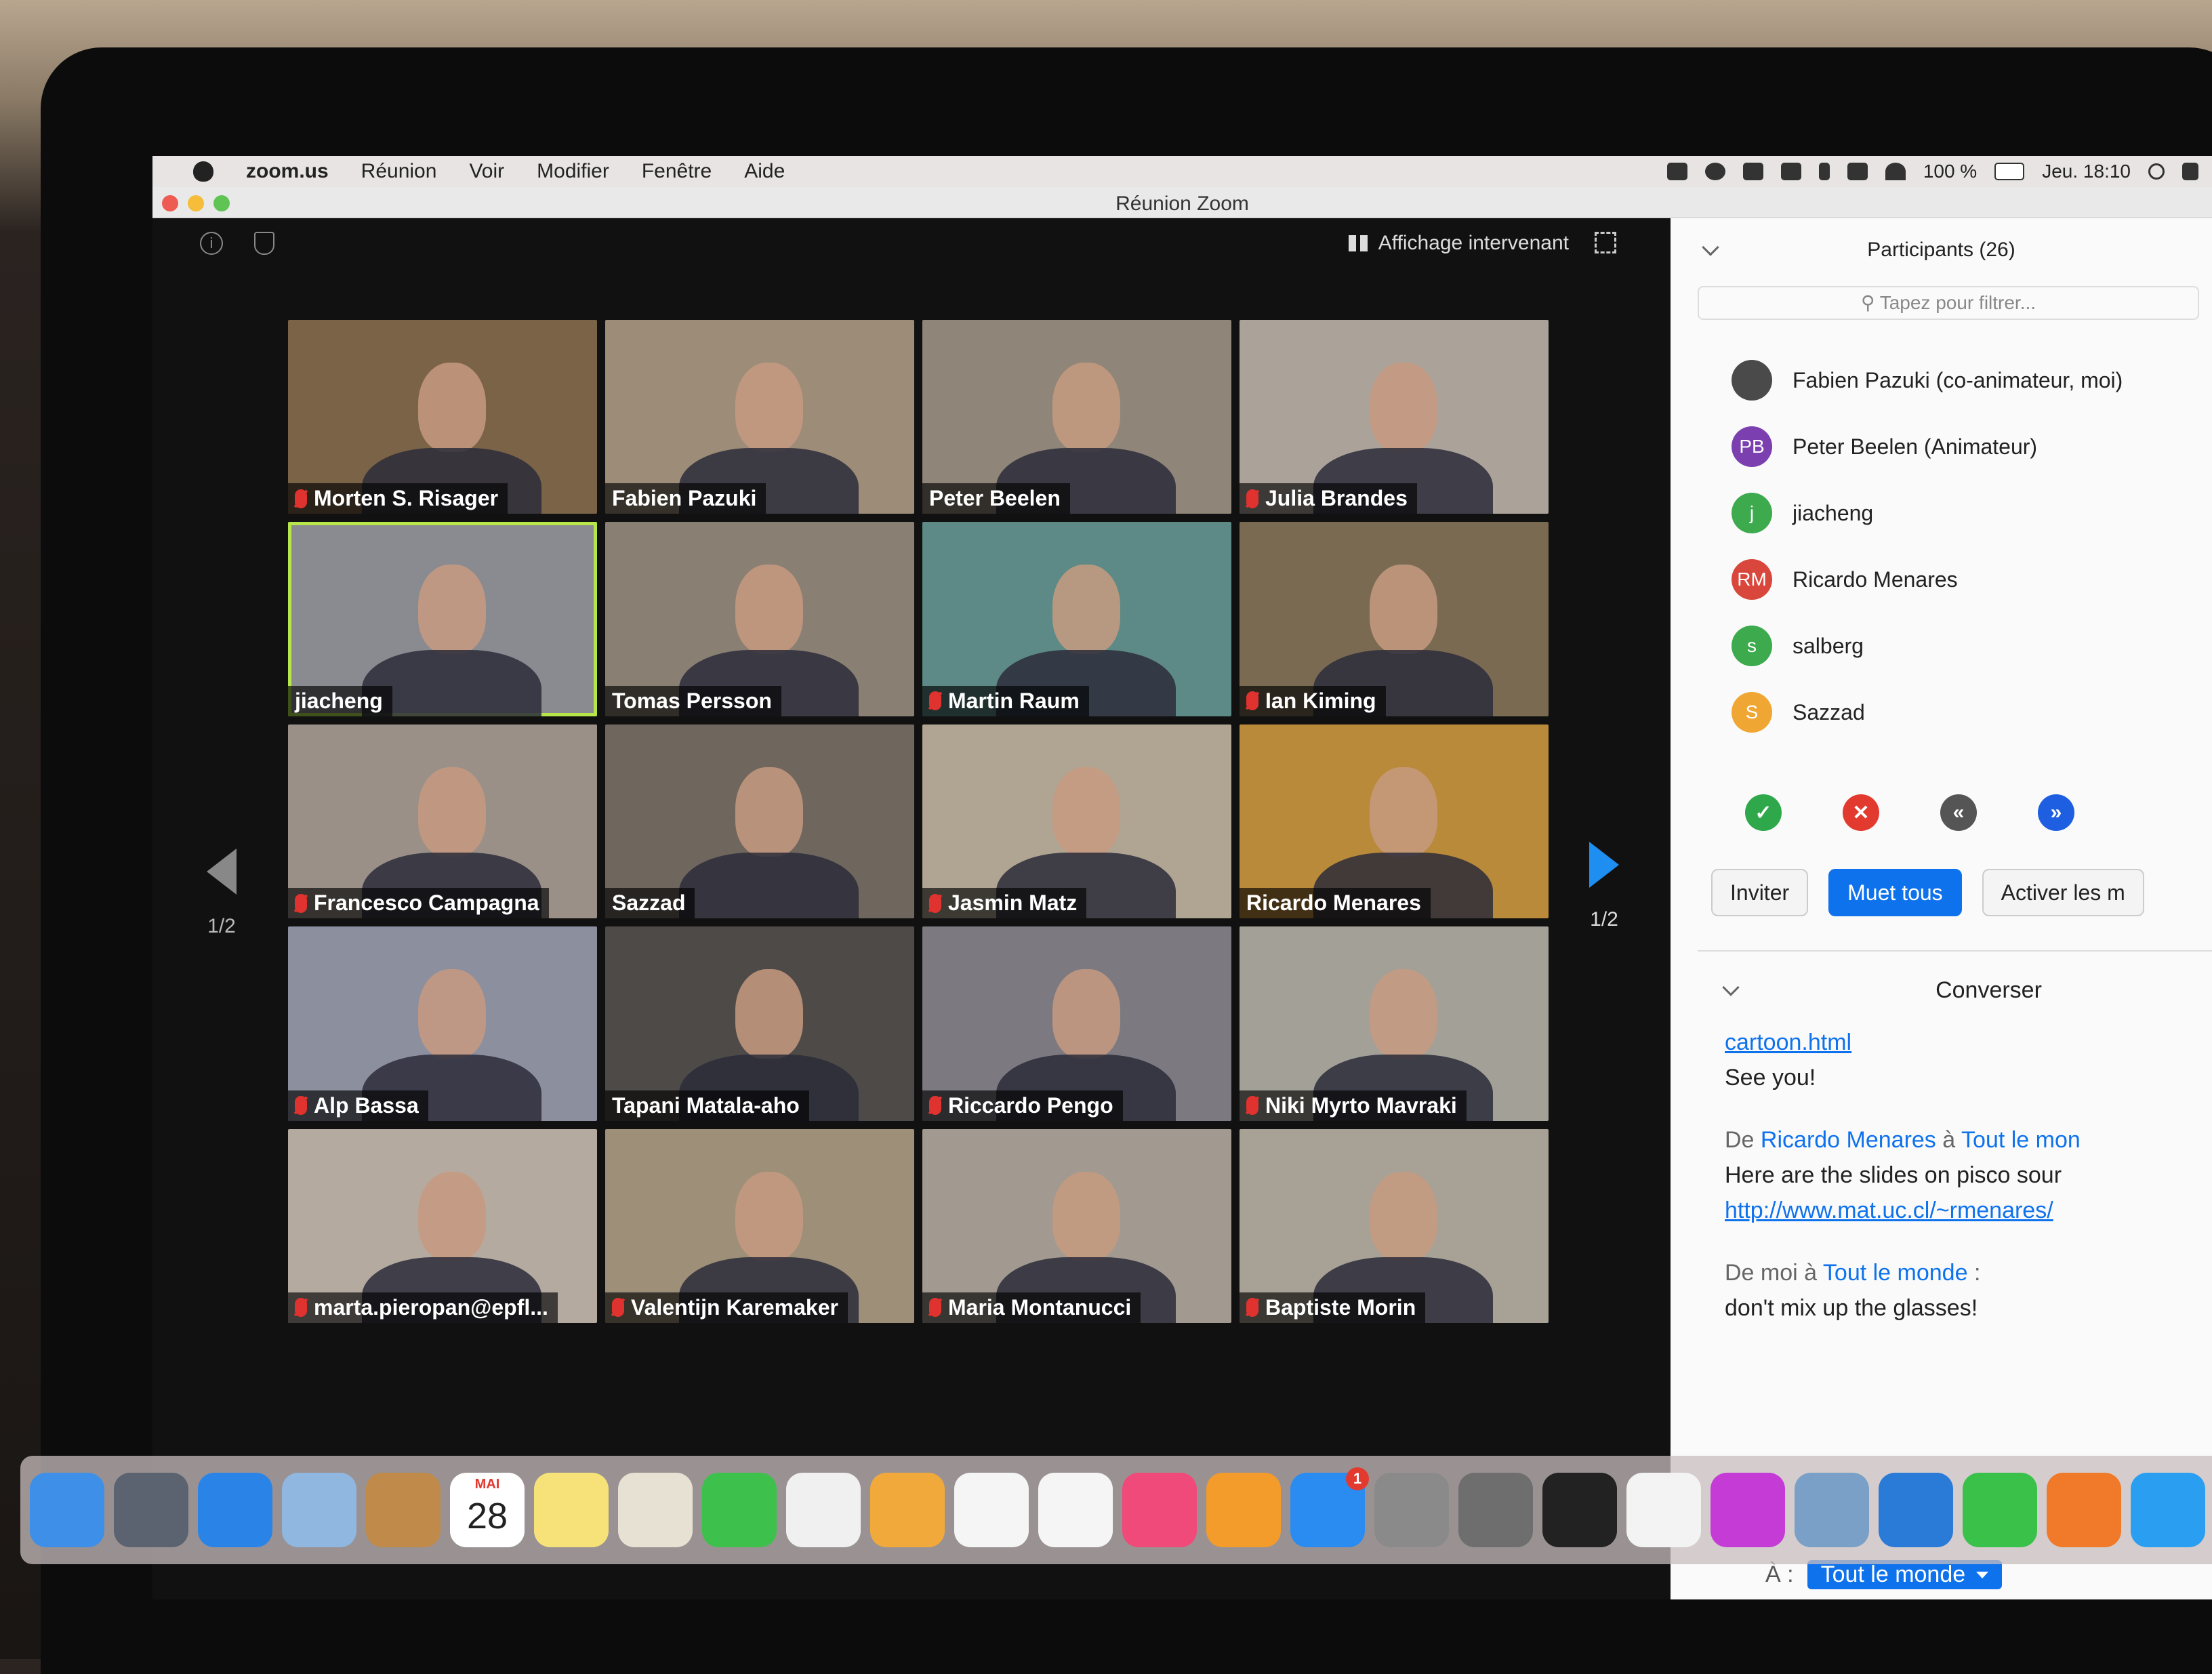  What do you see at coordinates (1411, 1510) in the screenshot?
I see `system-preferences-icon` at bounding box center [1411, 1510].